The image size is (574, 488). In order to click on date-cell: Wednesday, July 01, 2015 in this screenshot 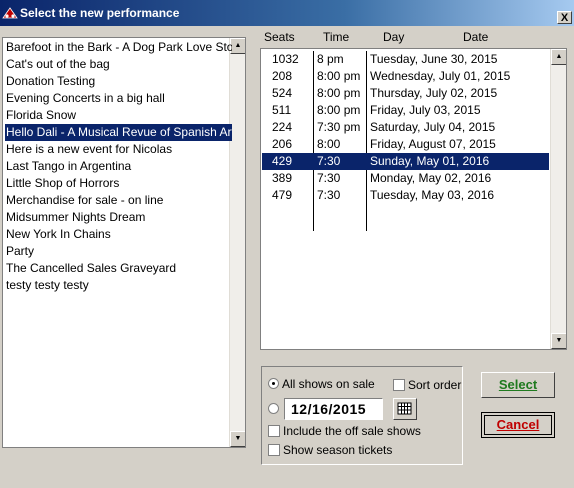, I will do `click(440, 76)`.